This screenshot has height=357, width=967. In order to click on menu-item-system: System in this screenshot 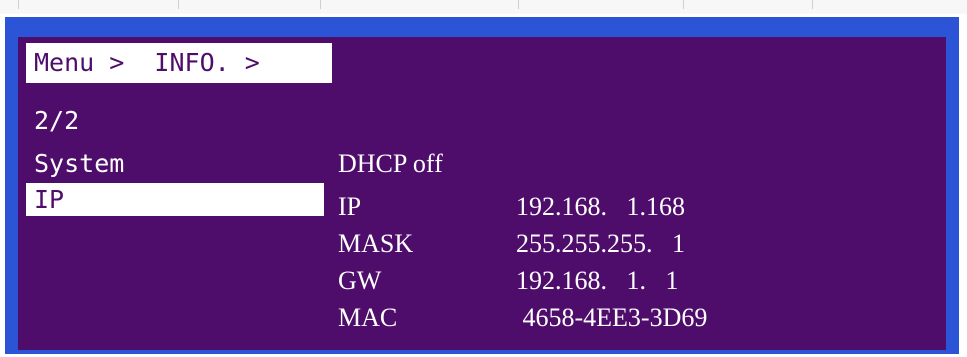, I will do `click(175, 163)`.